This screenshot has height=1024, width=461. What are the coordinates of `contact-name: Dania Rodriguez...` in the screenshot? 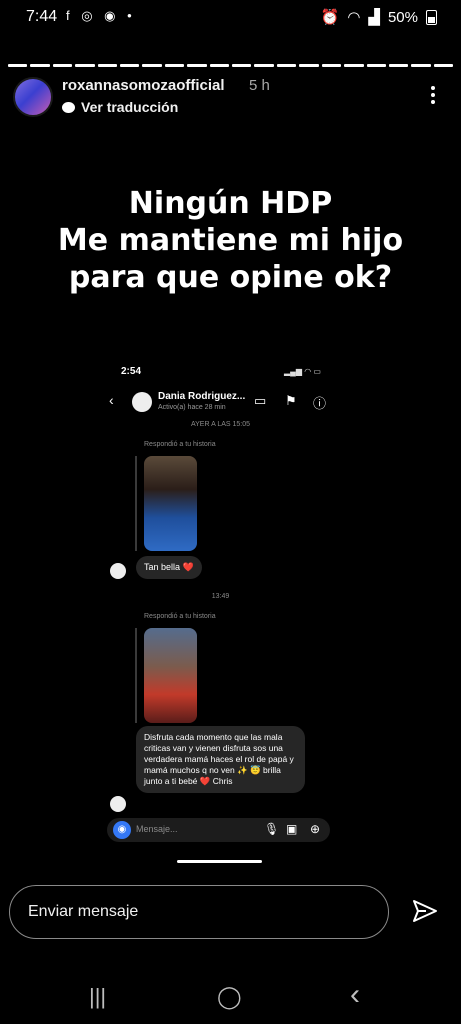 It's located at (202, 396).